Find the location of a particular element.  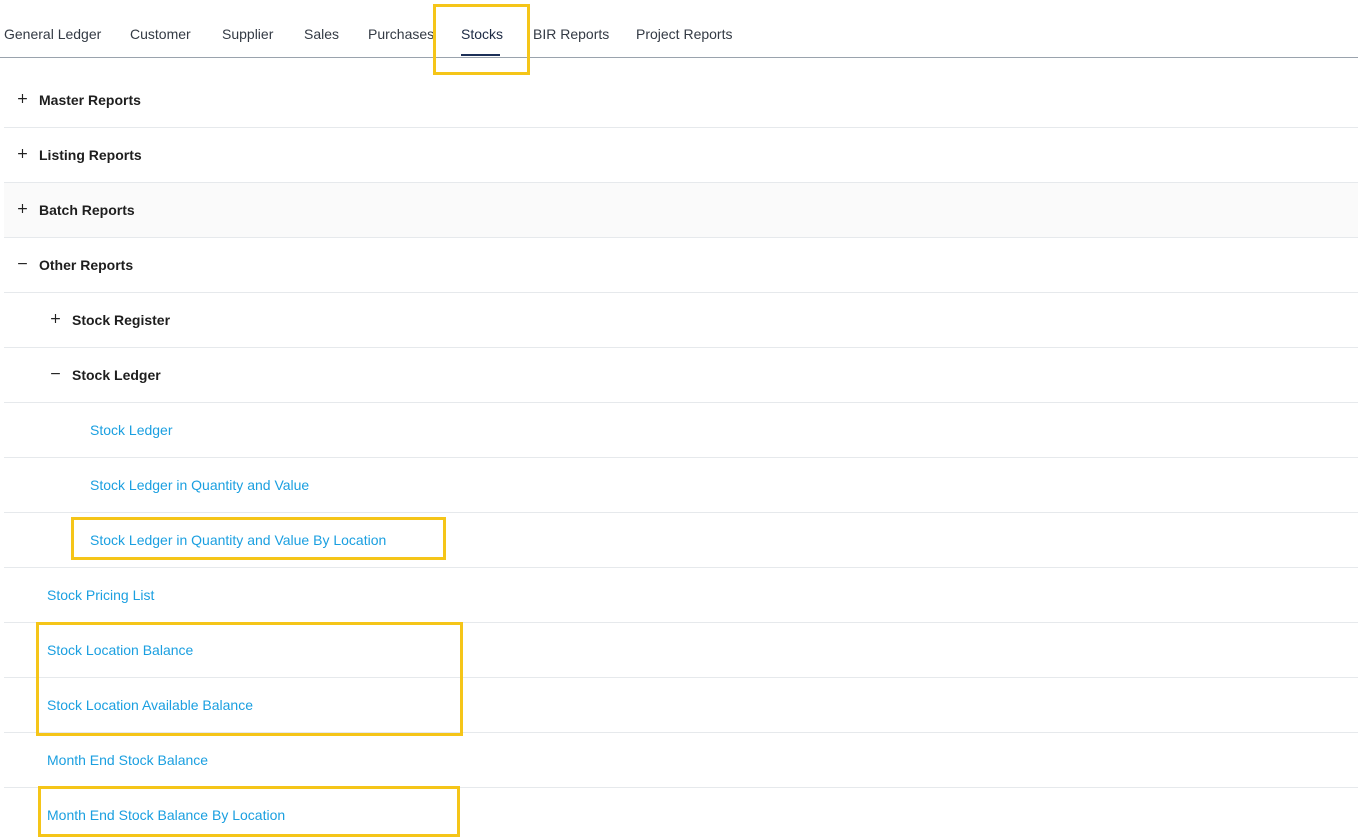

tab-project-reports: Project Reports is located at coordinates (684, 34).